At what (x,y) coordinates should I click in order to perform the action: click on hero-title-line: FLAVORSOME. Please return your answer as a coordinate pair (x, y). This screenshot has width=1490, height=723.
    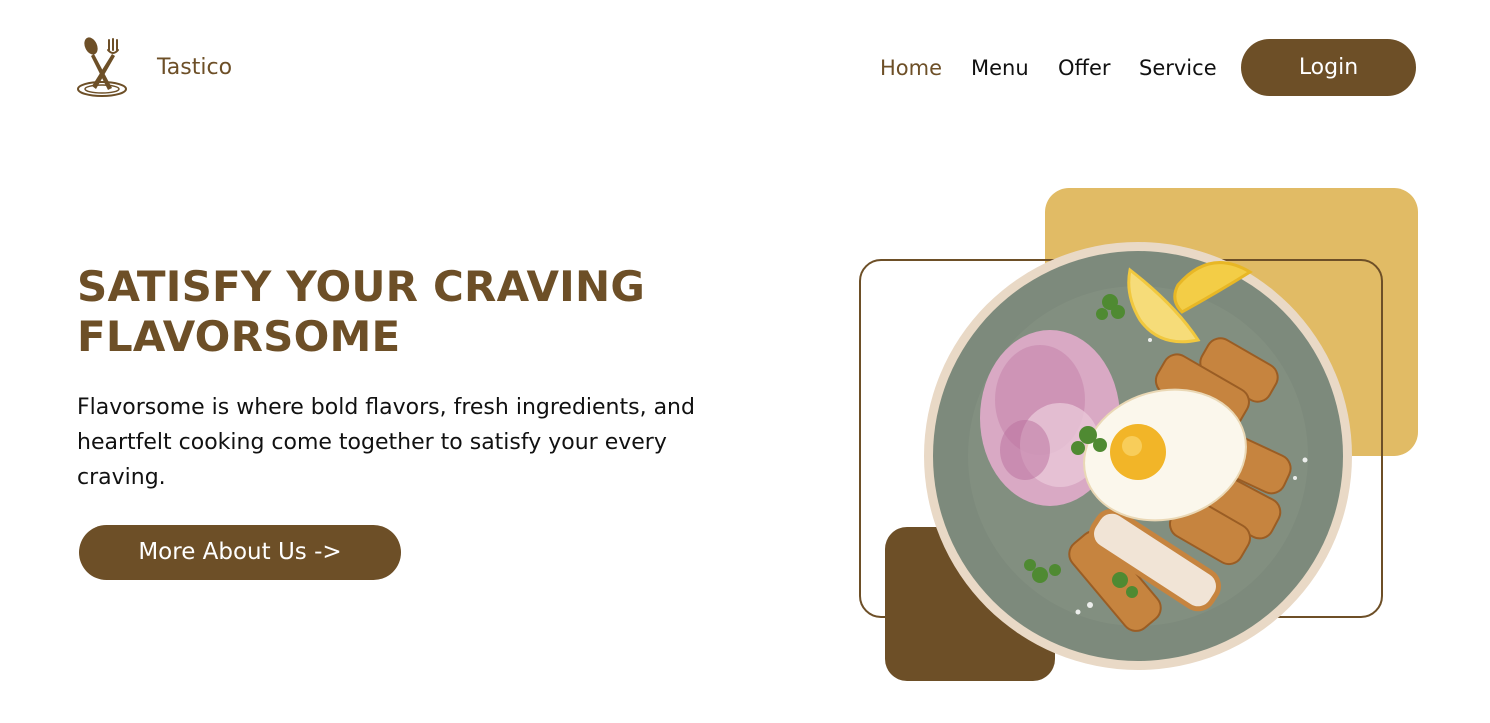
    Looking at the image, I should click on (239, 336).